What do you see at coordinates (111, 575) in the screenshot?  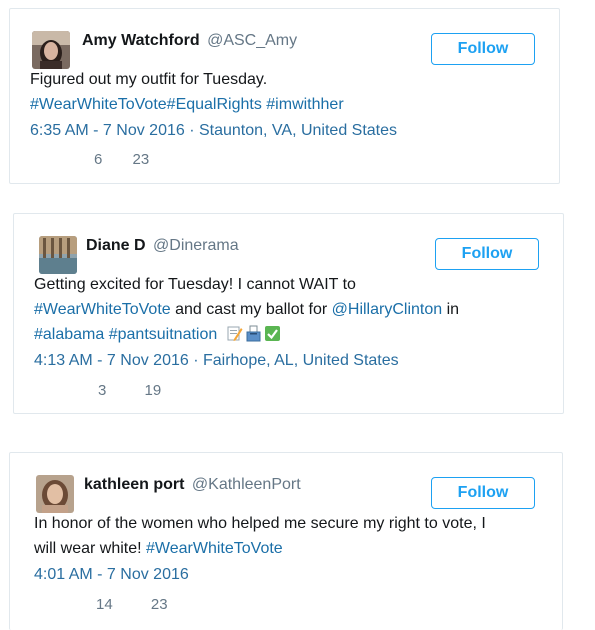 I see `tweet-timestamp: 4:01 AM - 7 Nov 2016` at bounding box center [111, 575].